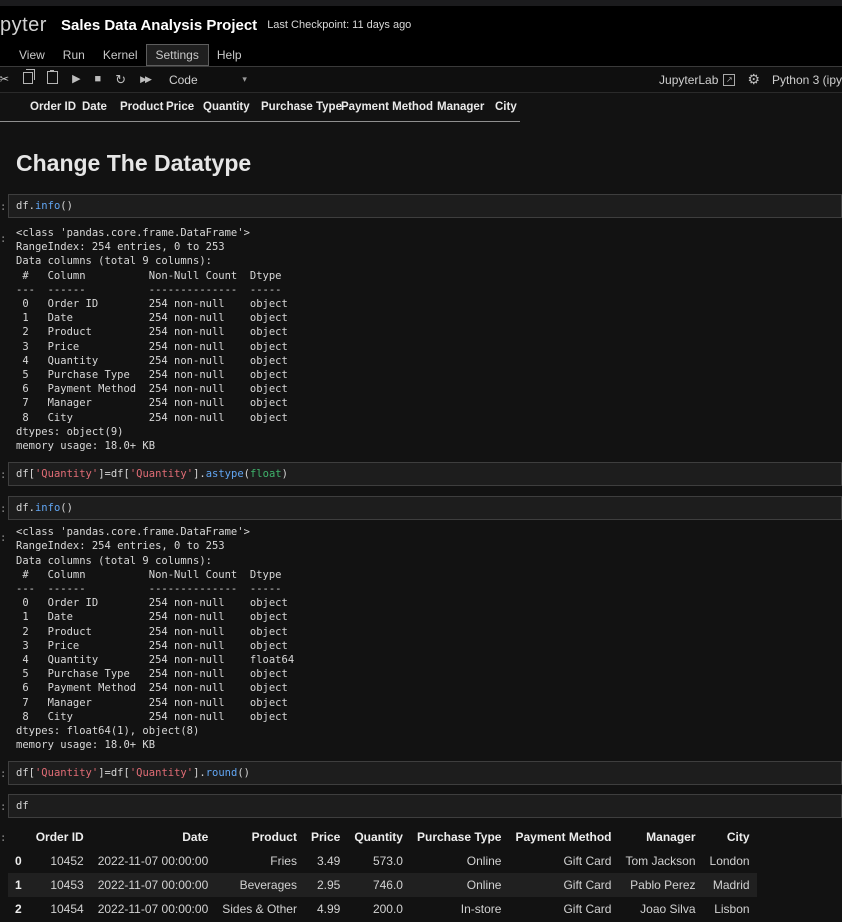 This screenshot has width=842, height=922. Describe the element at coordinates (180, 107) in the screenshot. I see `scrolled-col-header: Price` at that location.